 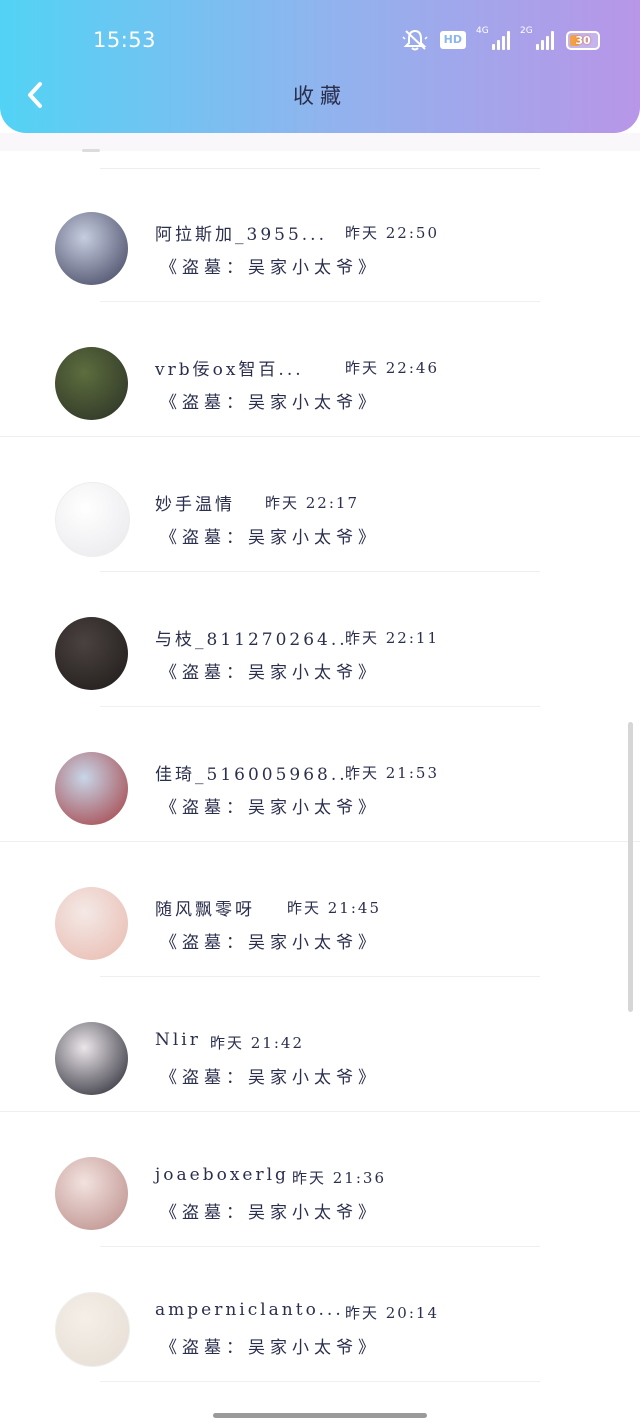 What do you see at coordinates (537, 38) in the screenshot?
I see `signal-2g-icon: 2G` at bounding box center [537, 38].